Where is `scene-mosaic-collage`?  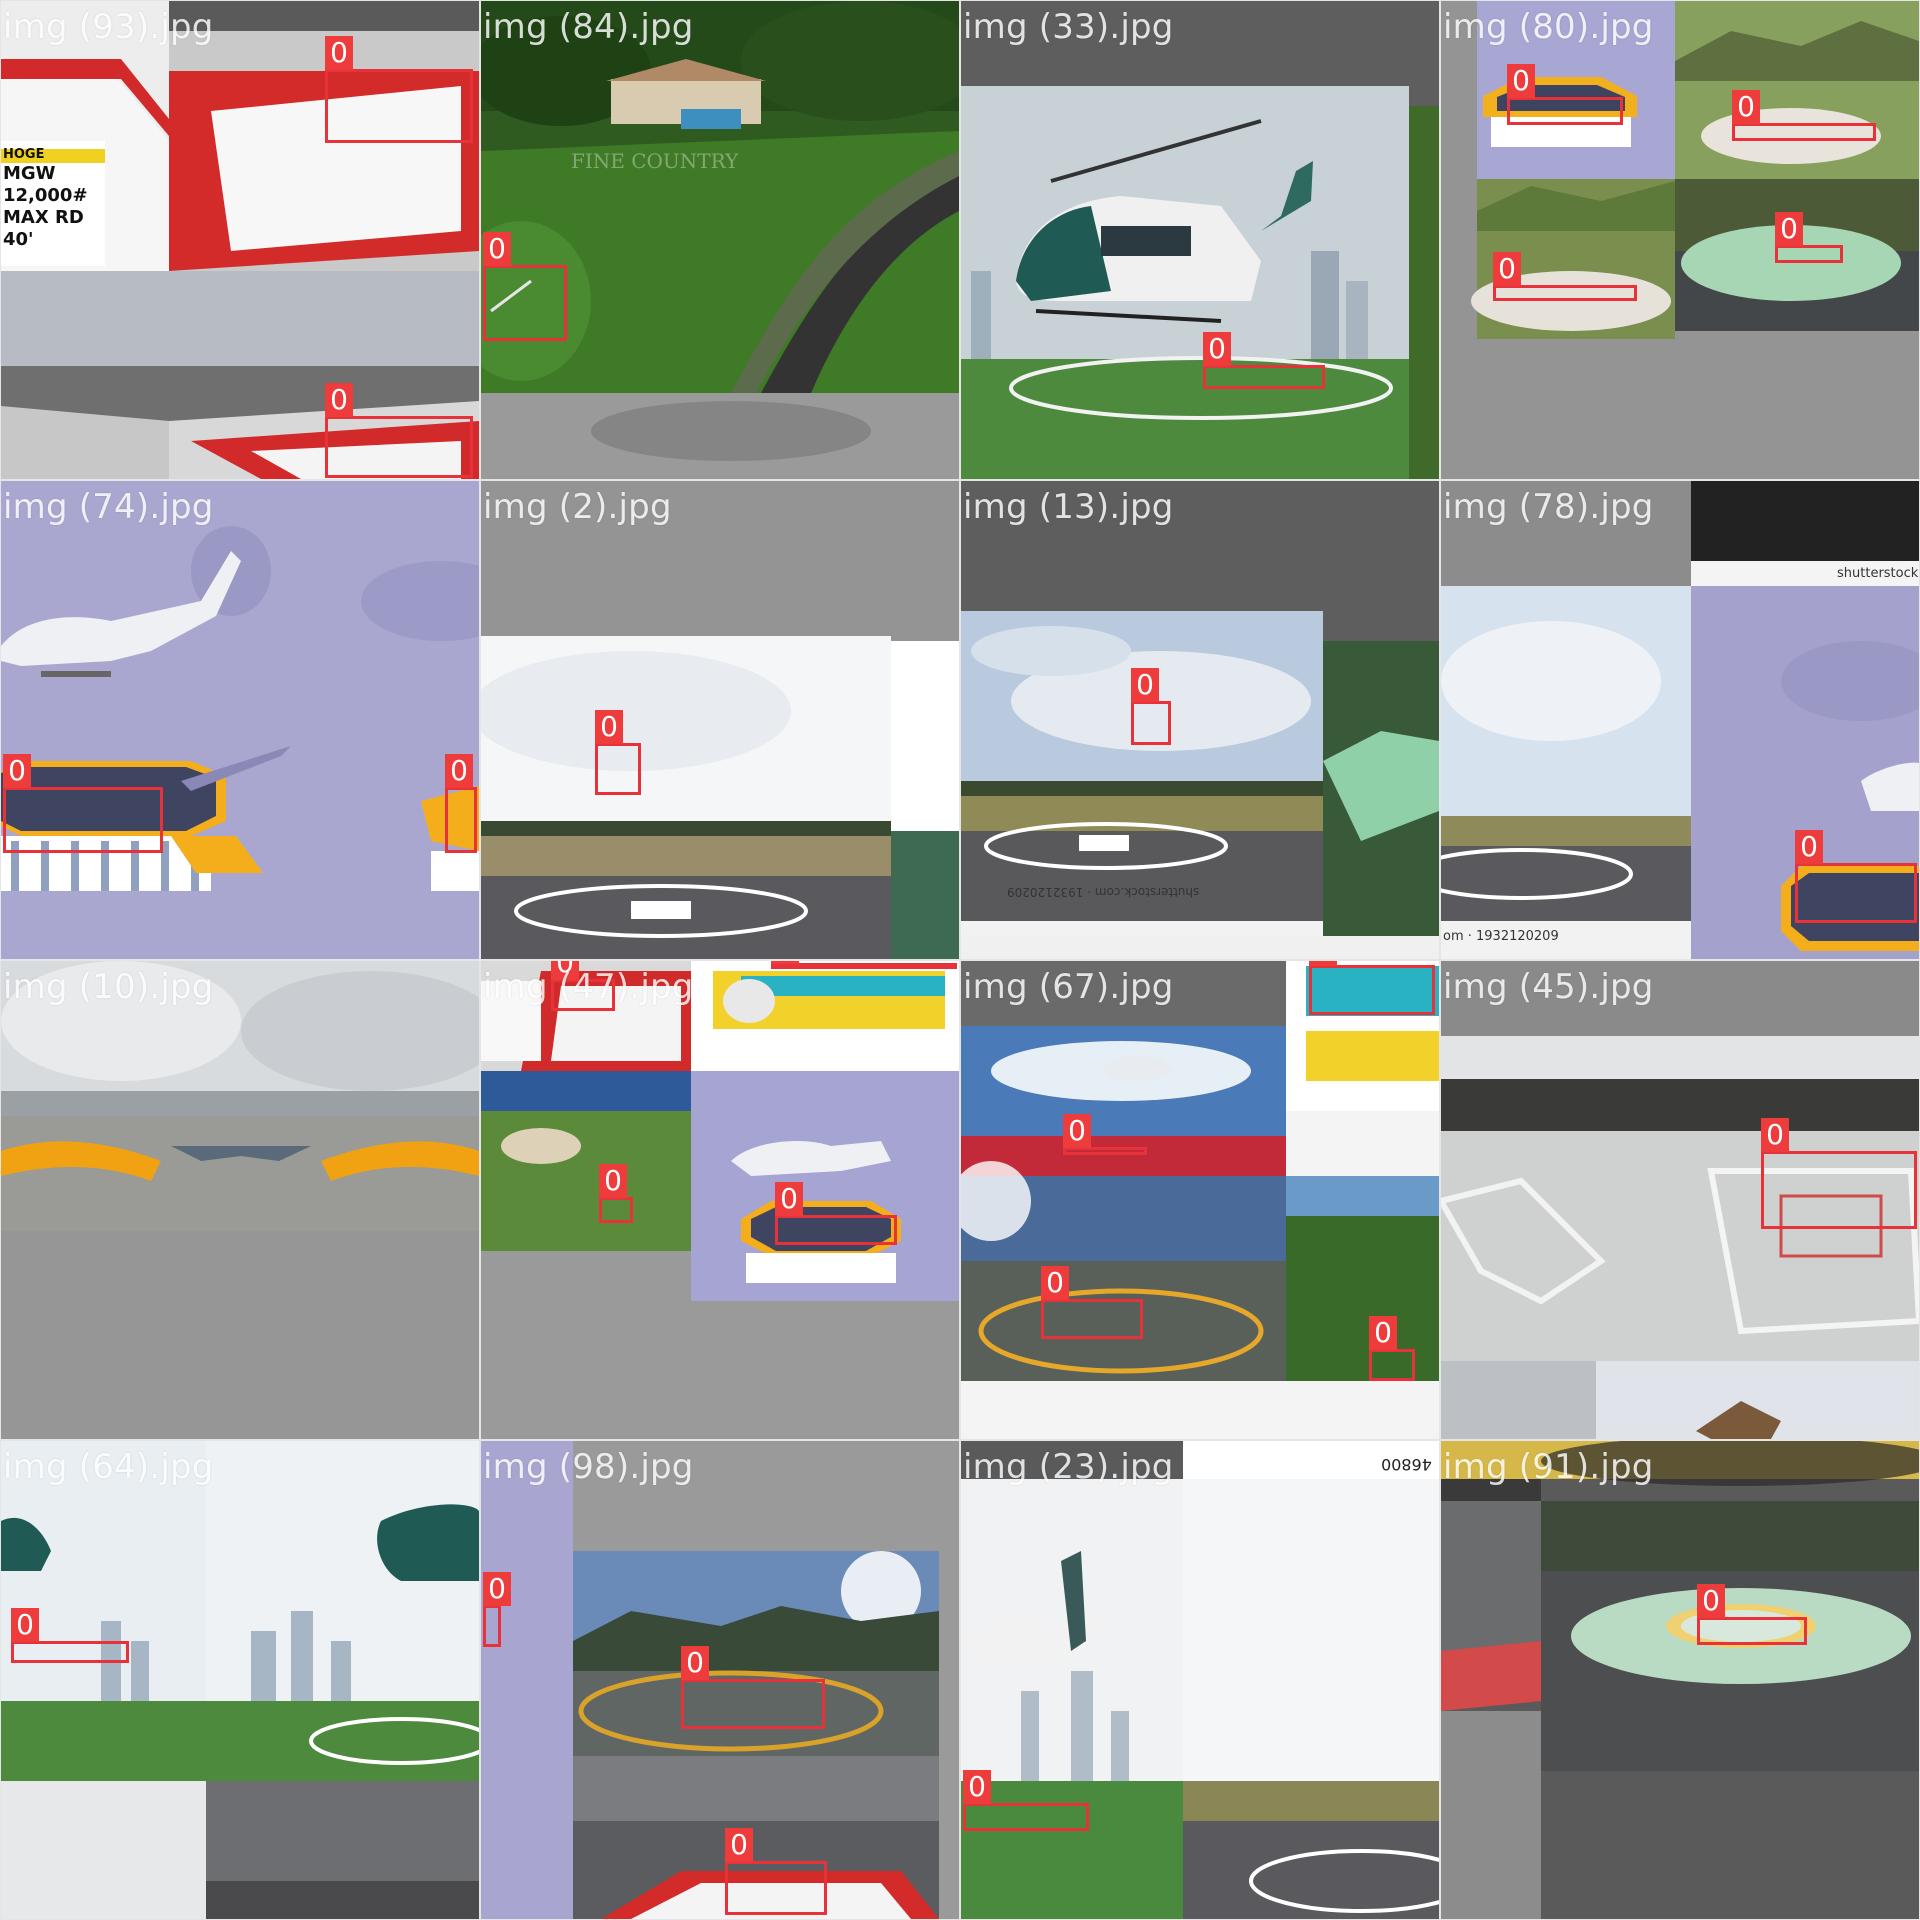
scene-mosaic-collage is located at coordinates (720, 1200).